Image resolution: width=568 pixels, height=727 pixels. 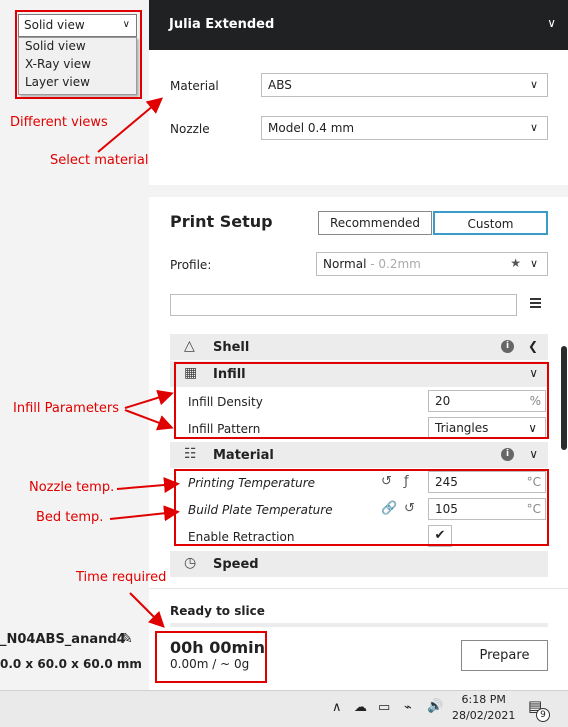 I want to click on infill-icon: ▦, so click(x=191, y=373).